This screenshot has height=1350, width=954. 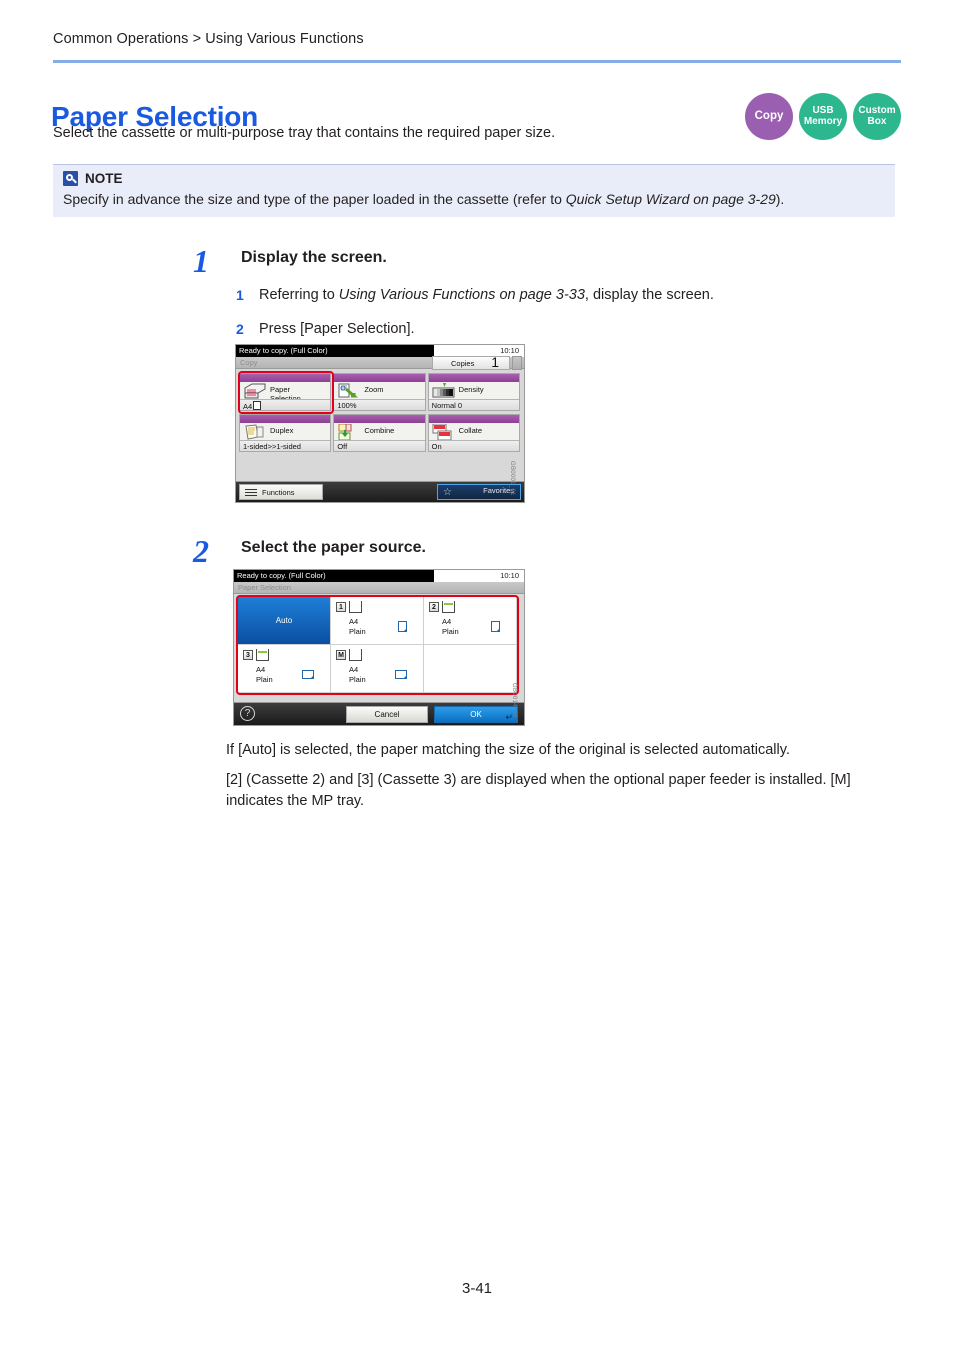 I want to click on cassette-2-type: Plain, so click(x=450, y=631).